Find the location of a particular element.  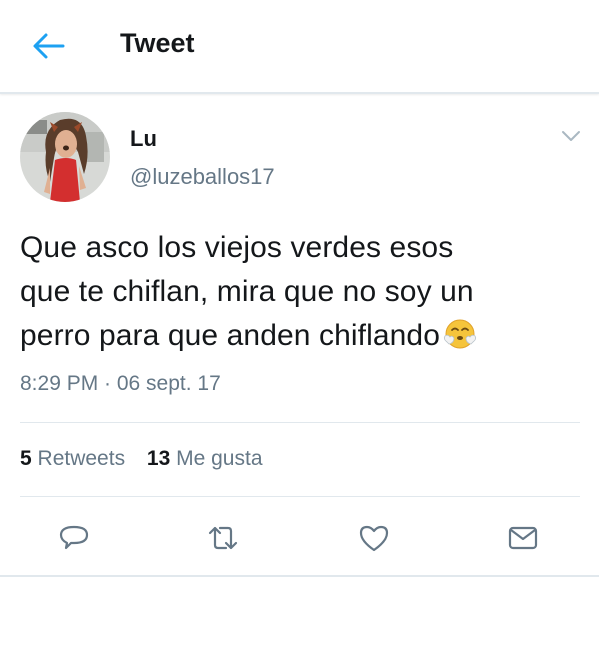

arrow-left-icon is located at coordinates (48, 46).